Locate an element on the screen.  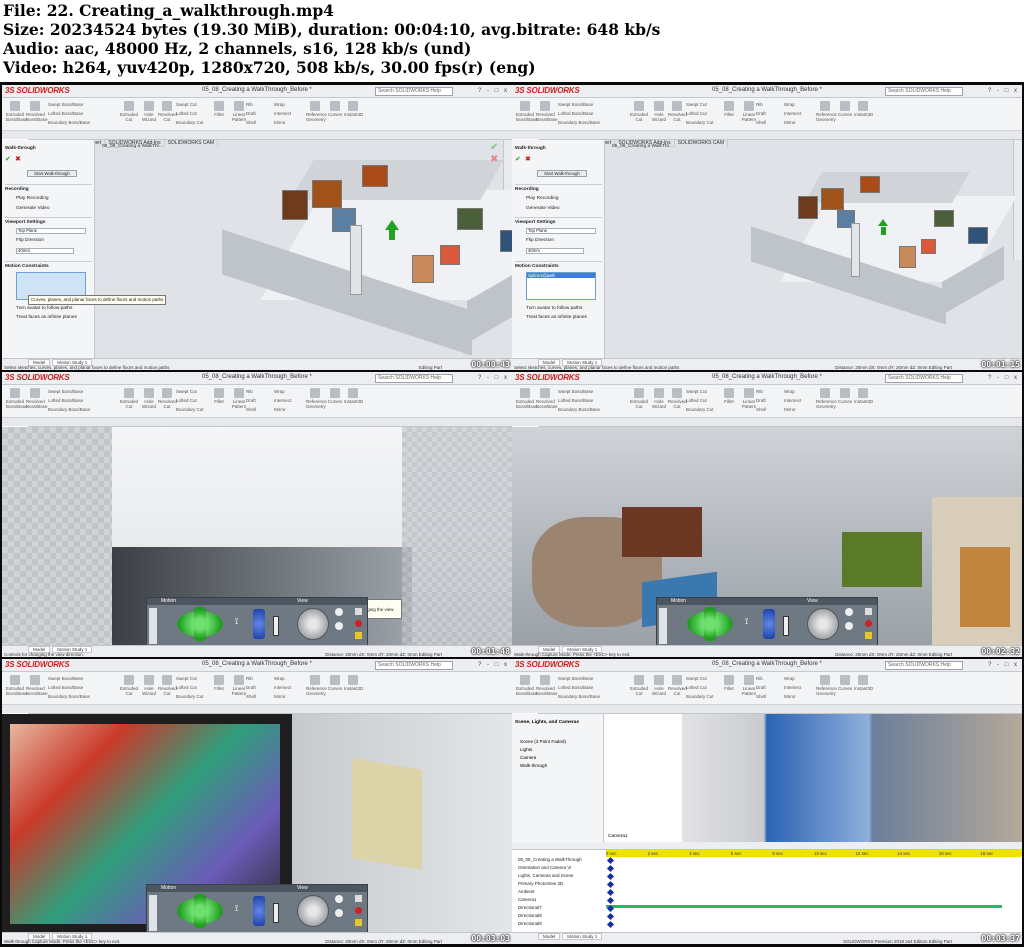
speed-slider is located at coordinates (276, 913).